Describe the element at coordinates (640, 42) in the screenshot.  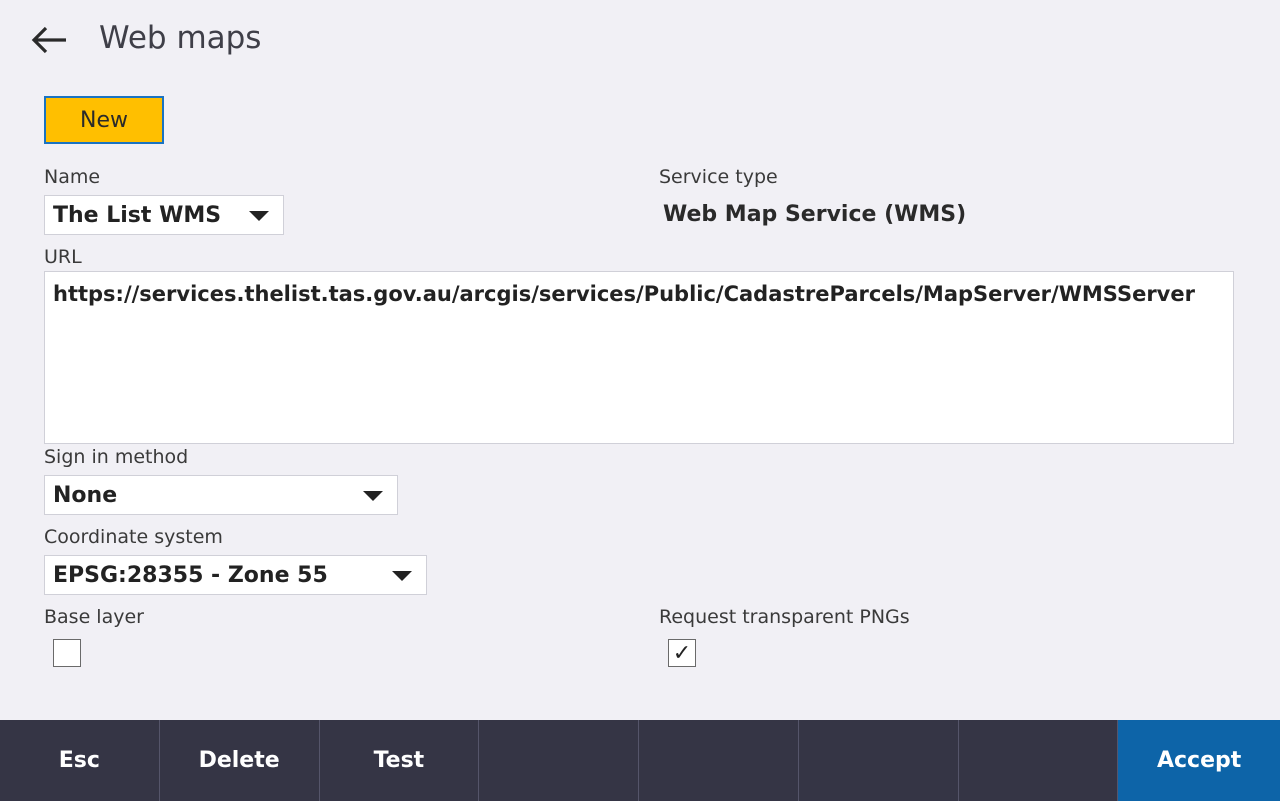
I see `header: Web maps` at that location.